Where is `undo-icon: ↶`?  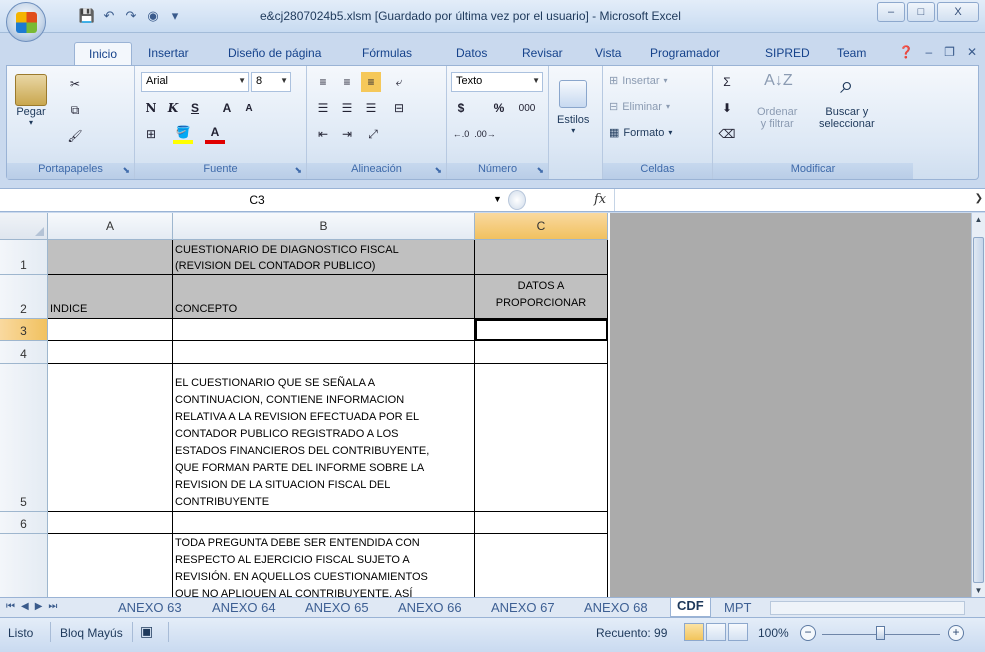
undo-icon: ↶ is located at coordinates (109, 16).